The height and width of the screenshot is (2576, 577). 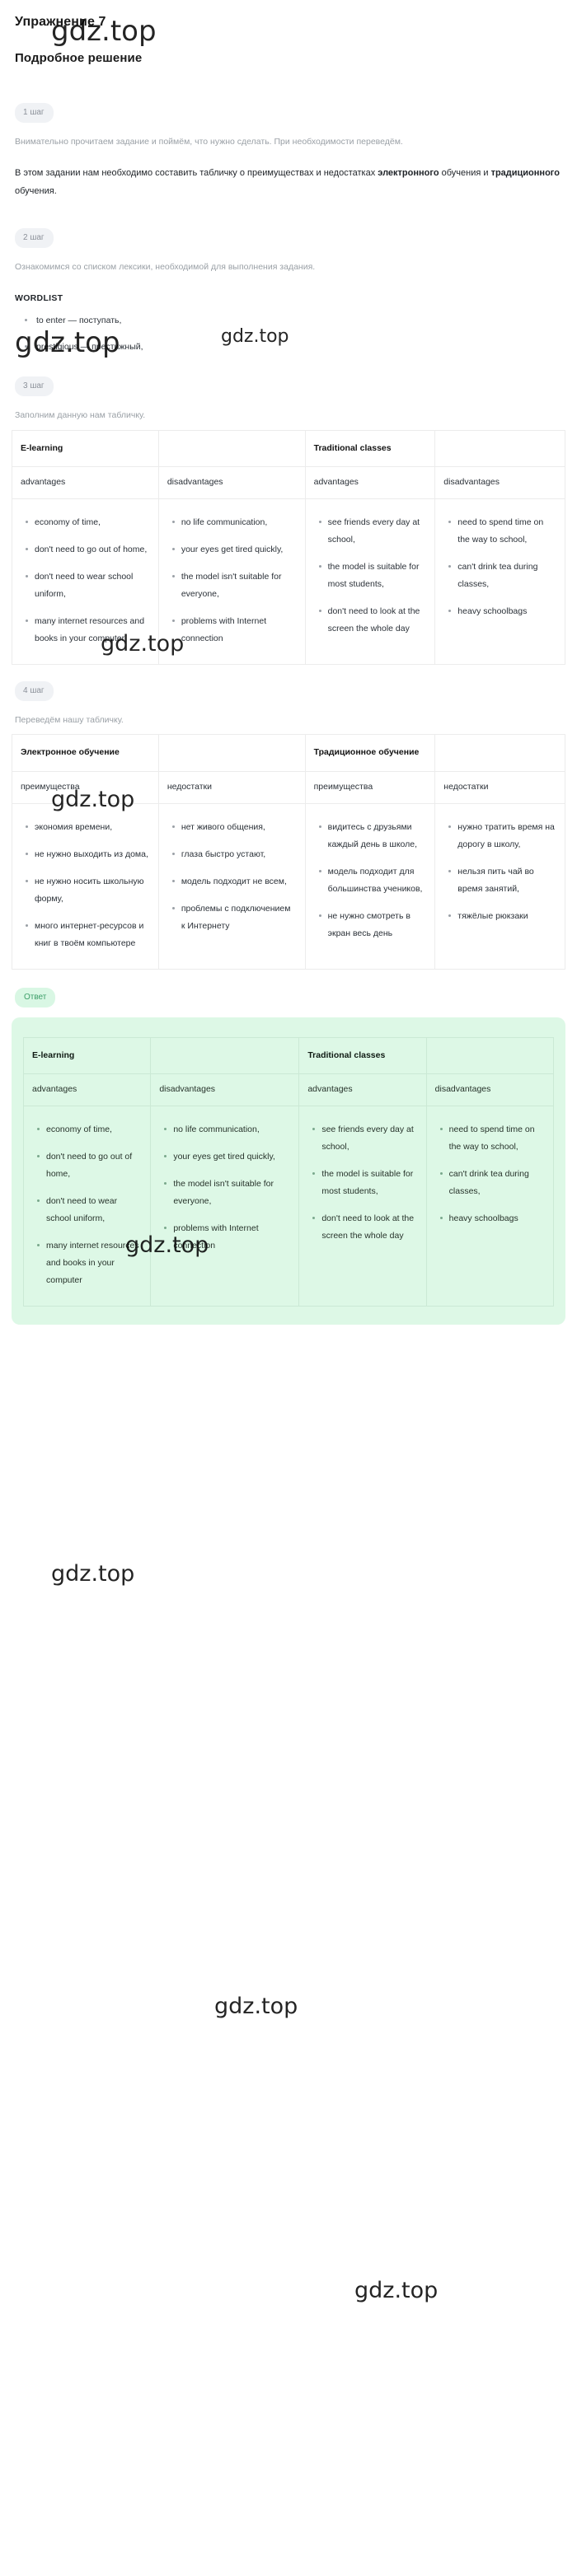 I want to click on table-subheader-disadvantages-1: disadvantages, so click(x=231, y=483).